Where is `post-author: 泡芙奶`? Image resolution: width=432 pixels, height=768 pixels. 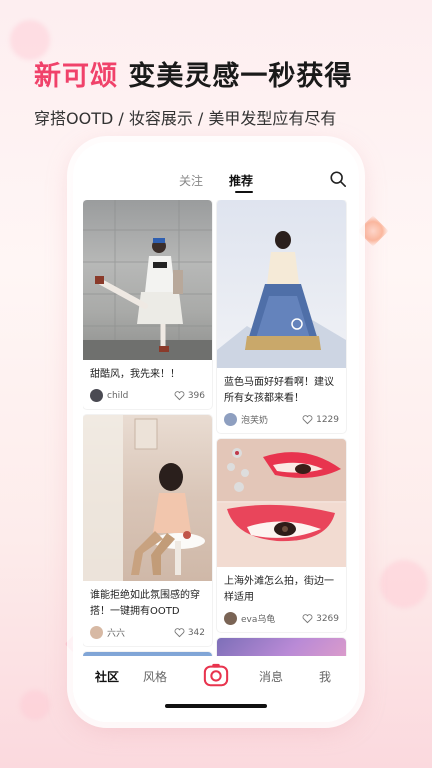 post-author: 泡芙奶 is located at coordinates (271, 419).